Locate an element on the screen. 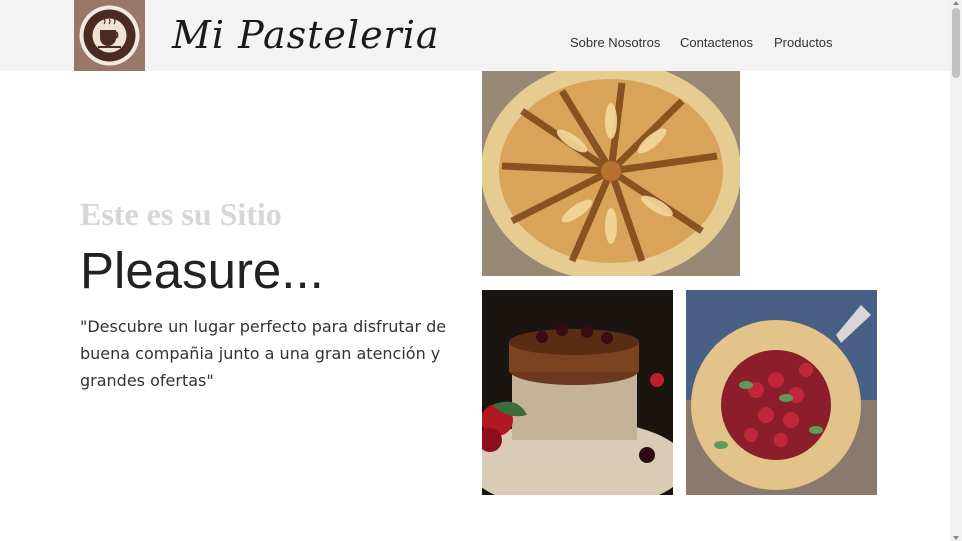 Image resolution: width=962 pixels, height=541 pixels. scroll-up-arrow-icon is located at coordinates (956, 3).